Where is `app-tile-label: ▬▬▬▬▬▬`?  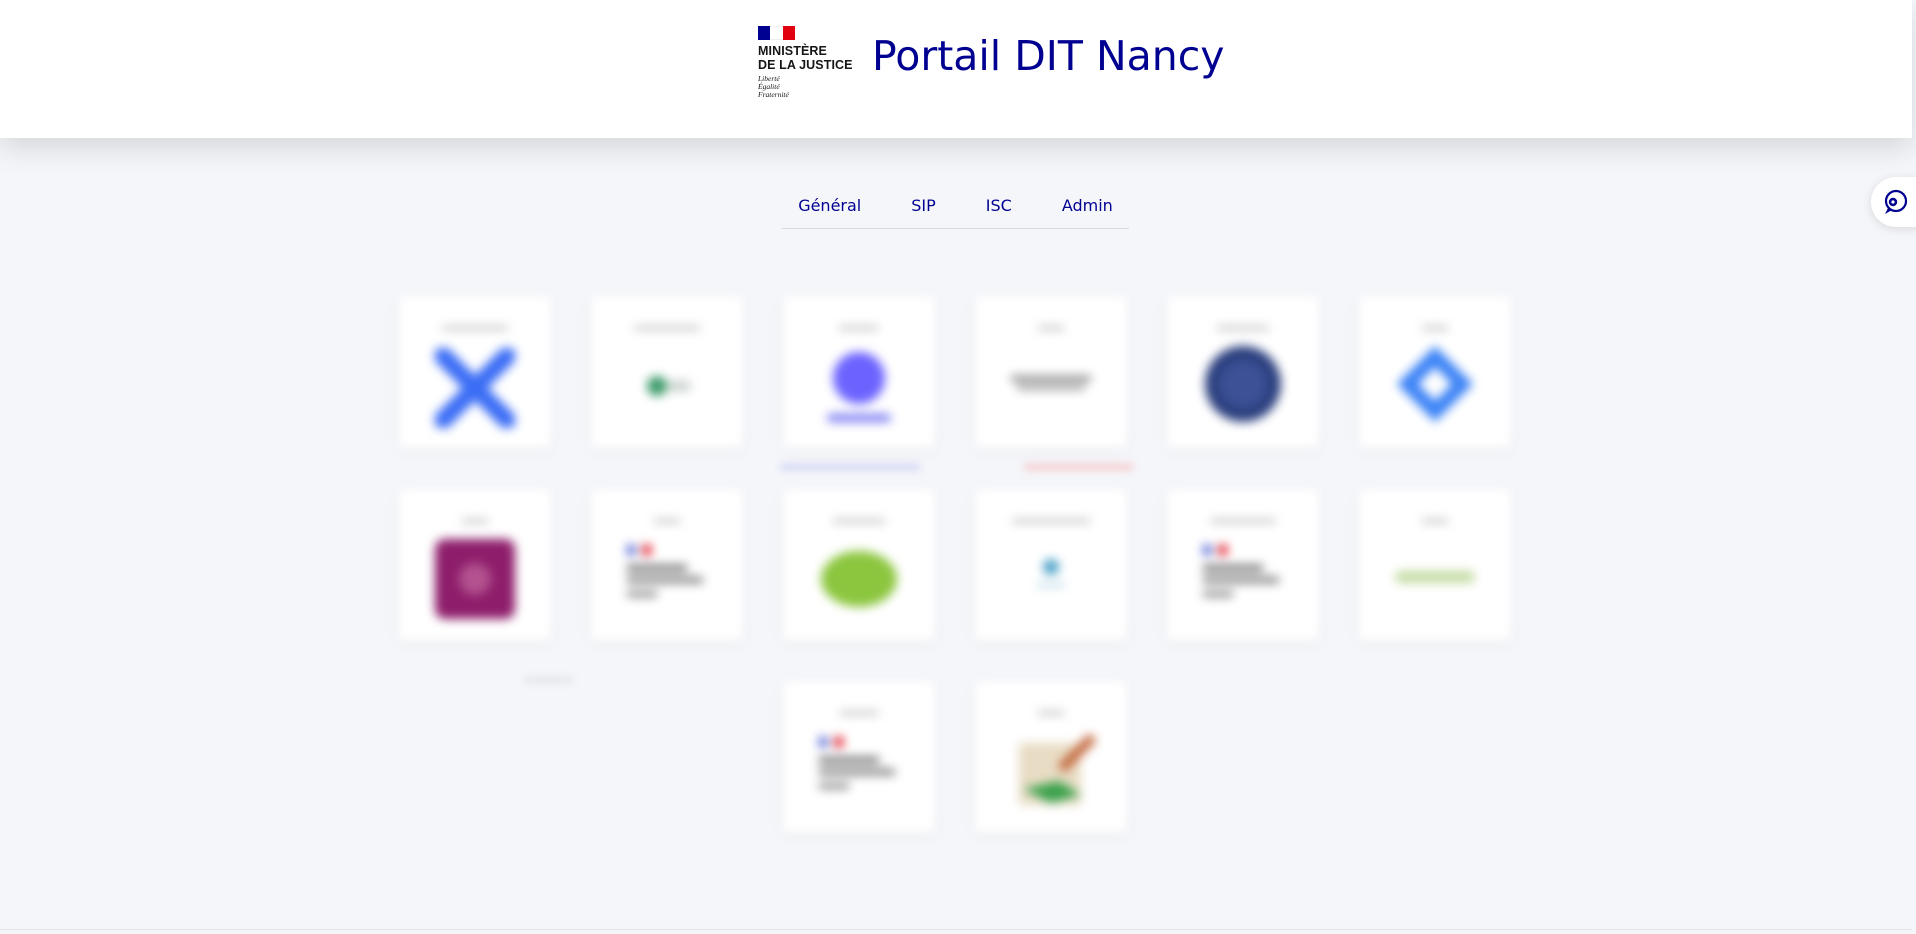
app-tile-label: ▬▬▬▬▬▬ is located at coordinates (1051, 518).